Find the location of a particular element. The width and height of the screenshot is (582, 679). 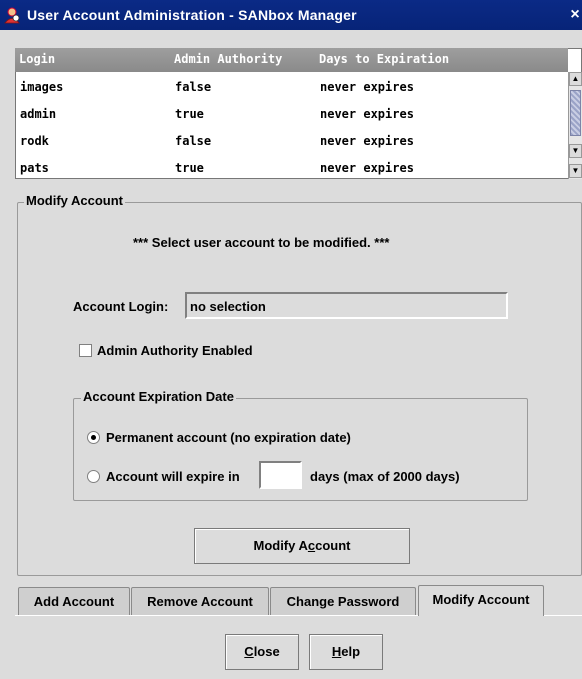

help-button: Help is located at coordinates (346, 652).